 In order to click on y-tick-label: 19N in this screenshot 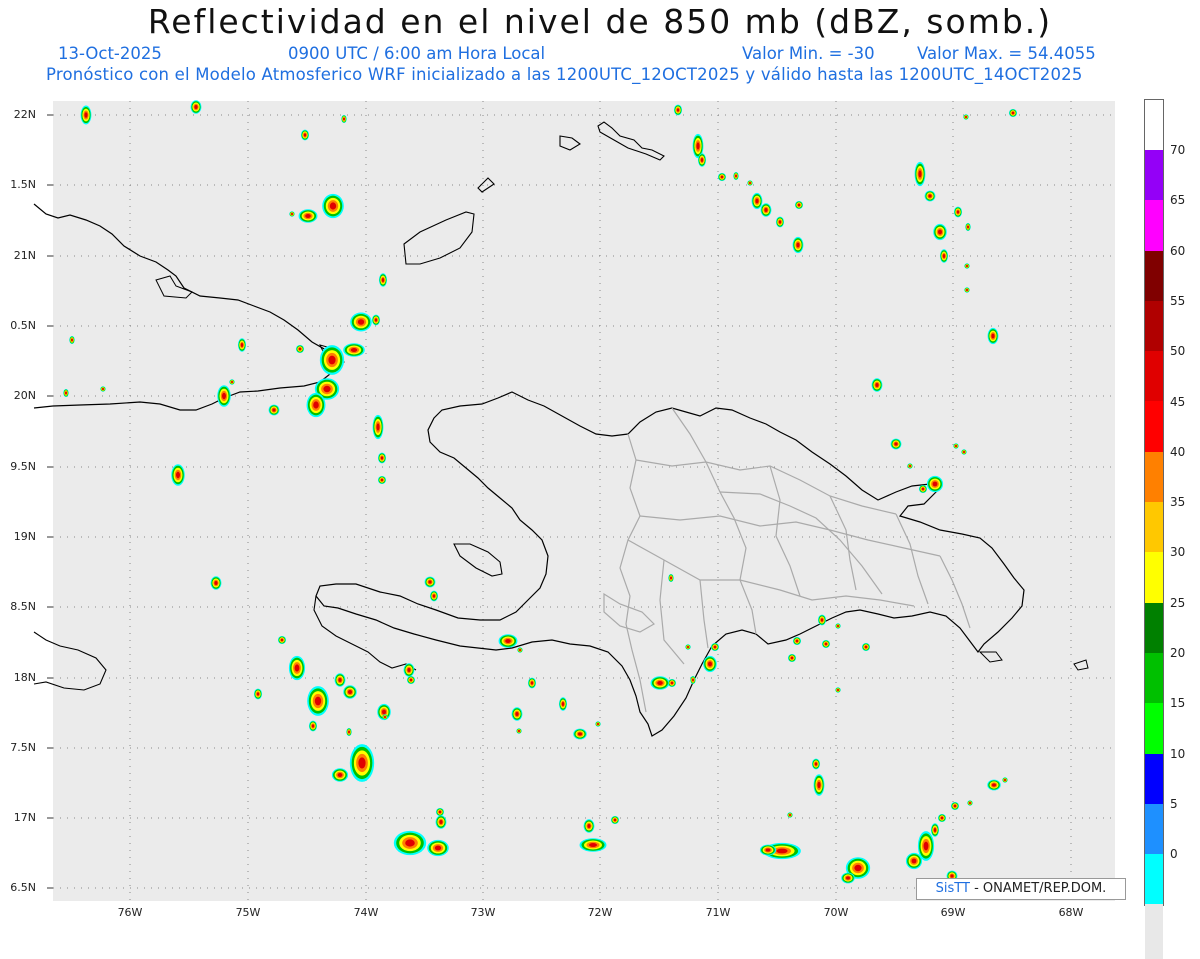, I will do `click(24, 536)`.